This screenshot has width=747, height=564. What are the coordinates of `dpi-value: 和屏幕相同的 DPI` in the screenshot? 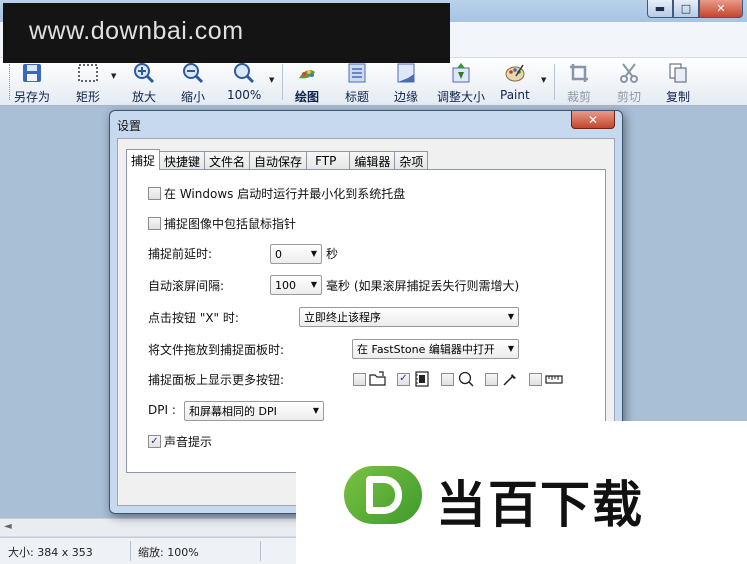 It's located at (233, 411).